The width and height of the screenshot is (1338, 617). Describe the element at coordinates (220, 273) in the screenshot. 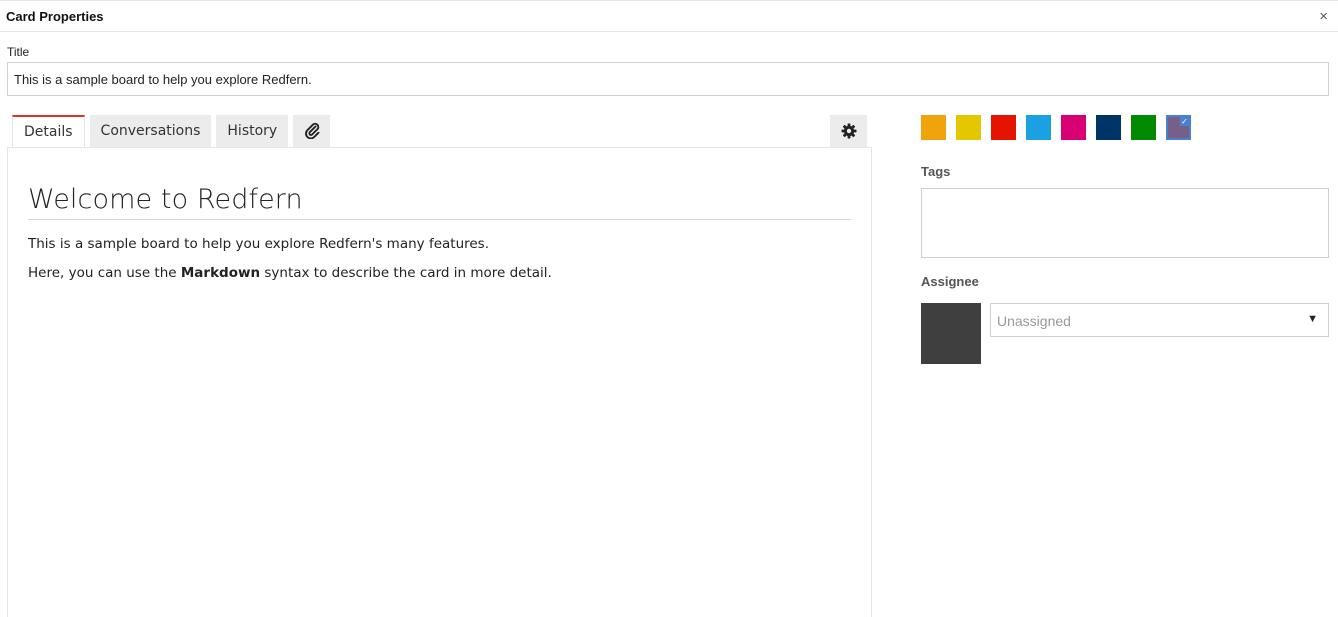

I see `markdown-bold-text: Markdown` at that location.